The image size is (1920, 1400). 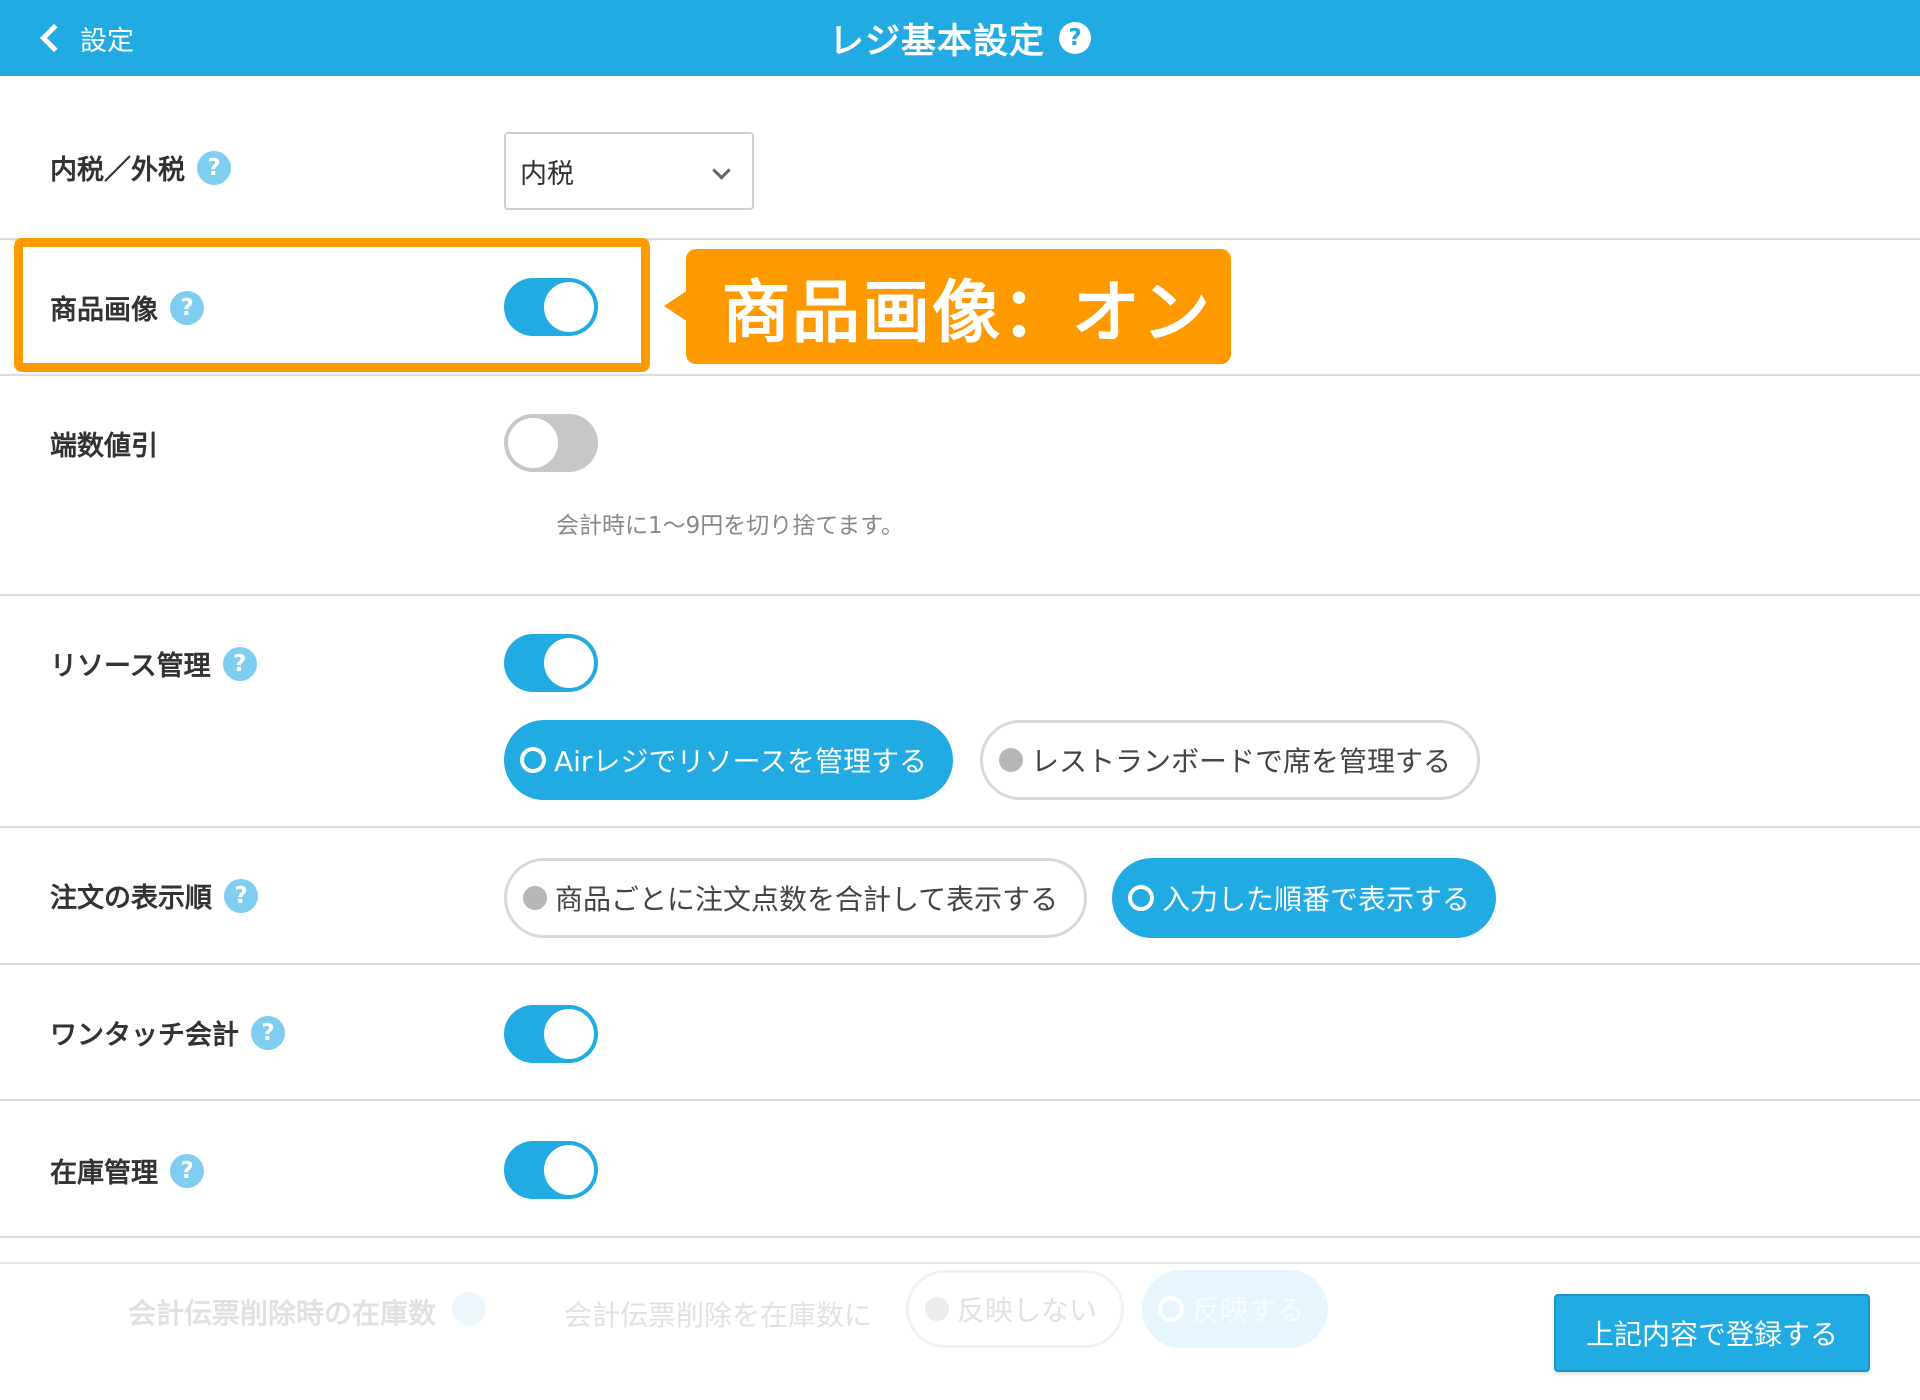 I want to click on resource-management-toggle, so click(x=551, y=663).